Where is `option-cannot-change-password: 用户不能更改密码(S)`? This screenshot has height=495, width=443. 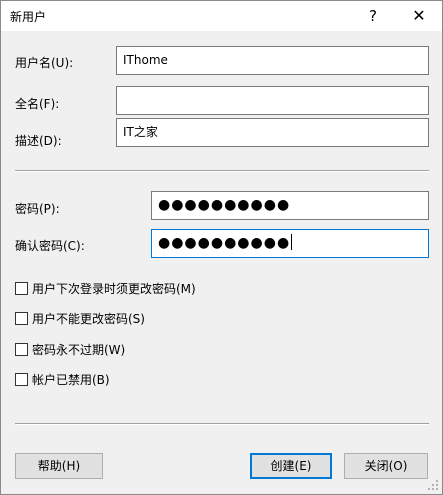 option-cannot-change-password: 用户不能更改密码(S) is located at coordinates (80, 318).